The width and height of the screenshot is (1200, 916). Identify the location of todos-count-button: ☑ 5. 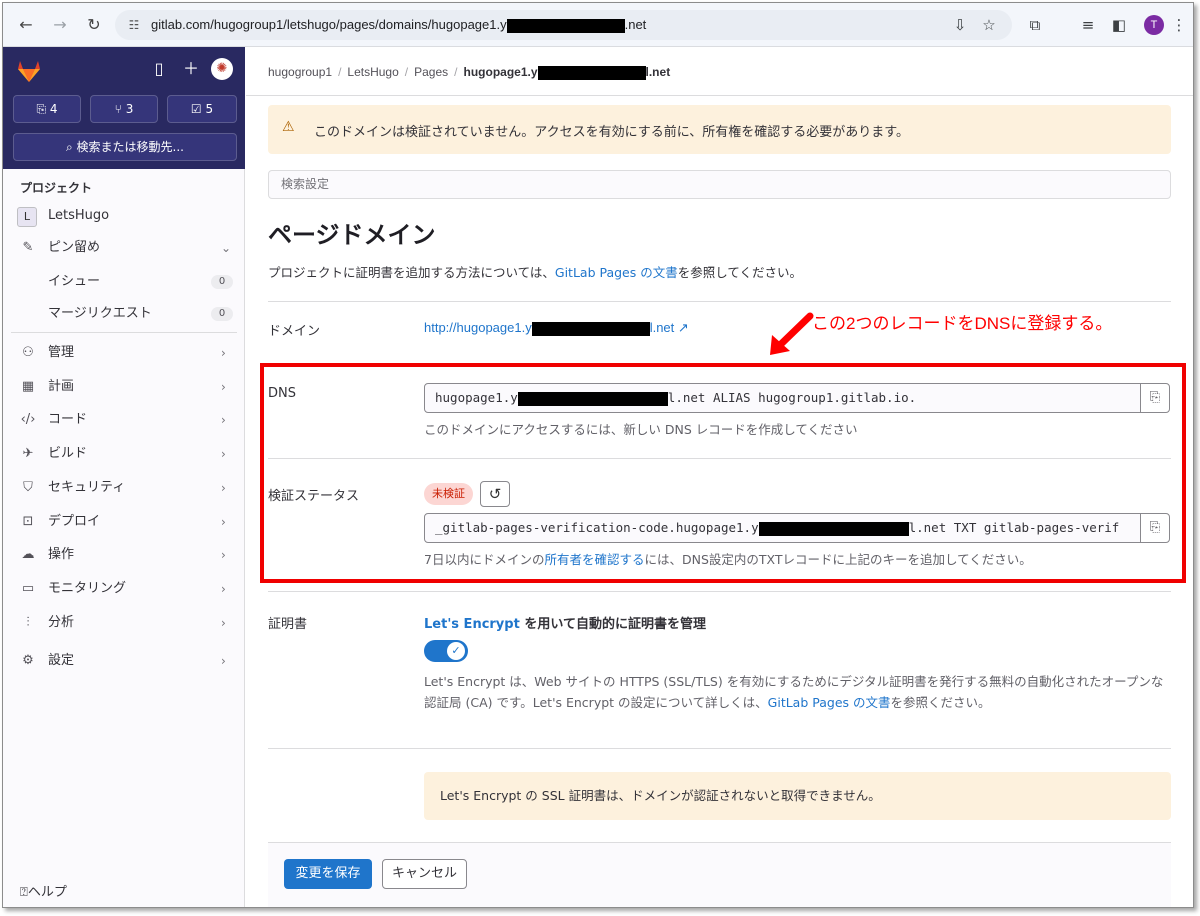
(202, 109).